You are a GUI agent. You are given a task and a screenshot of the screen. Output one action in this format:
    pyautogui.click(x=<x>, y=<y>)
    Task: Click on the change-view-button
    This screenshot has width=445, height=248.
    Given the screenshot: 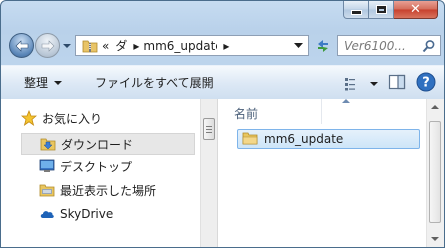 What is the action you would take?
    pyautogui.click(x=361, y=84)
    